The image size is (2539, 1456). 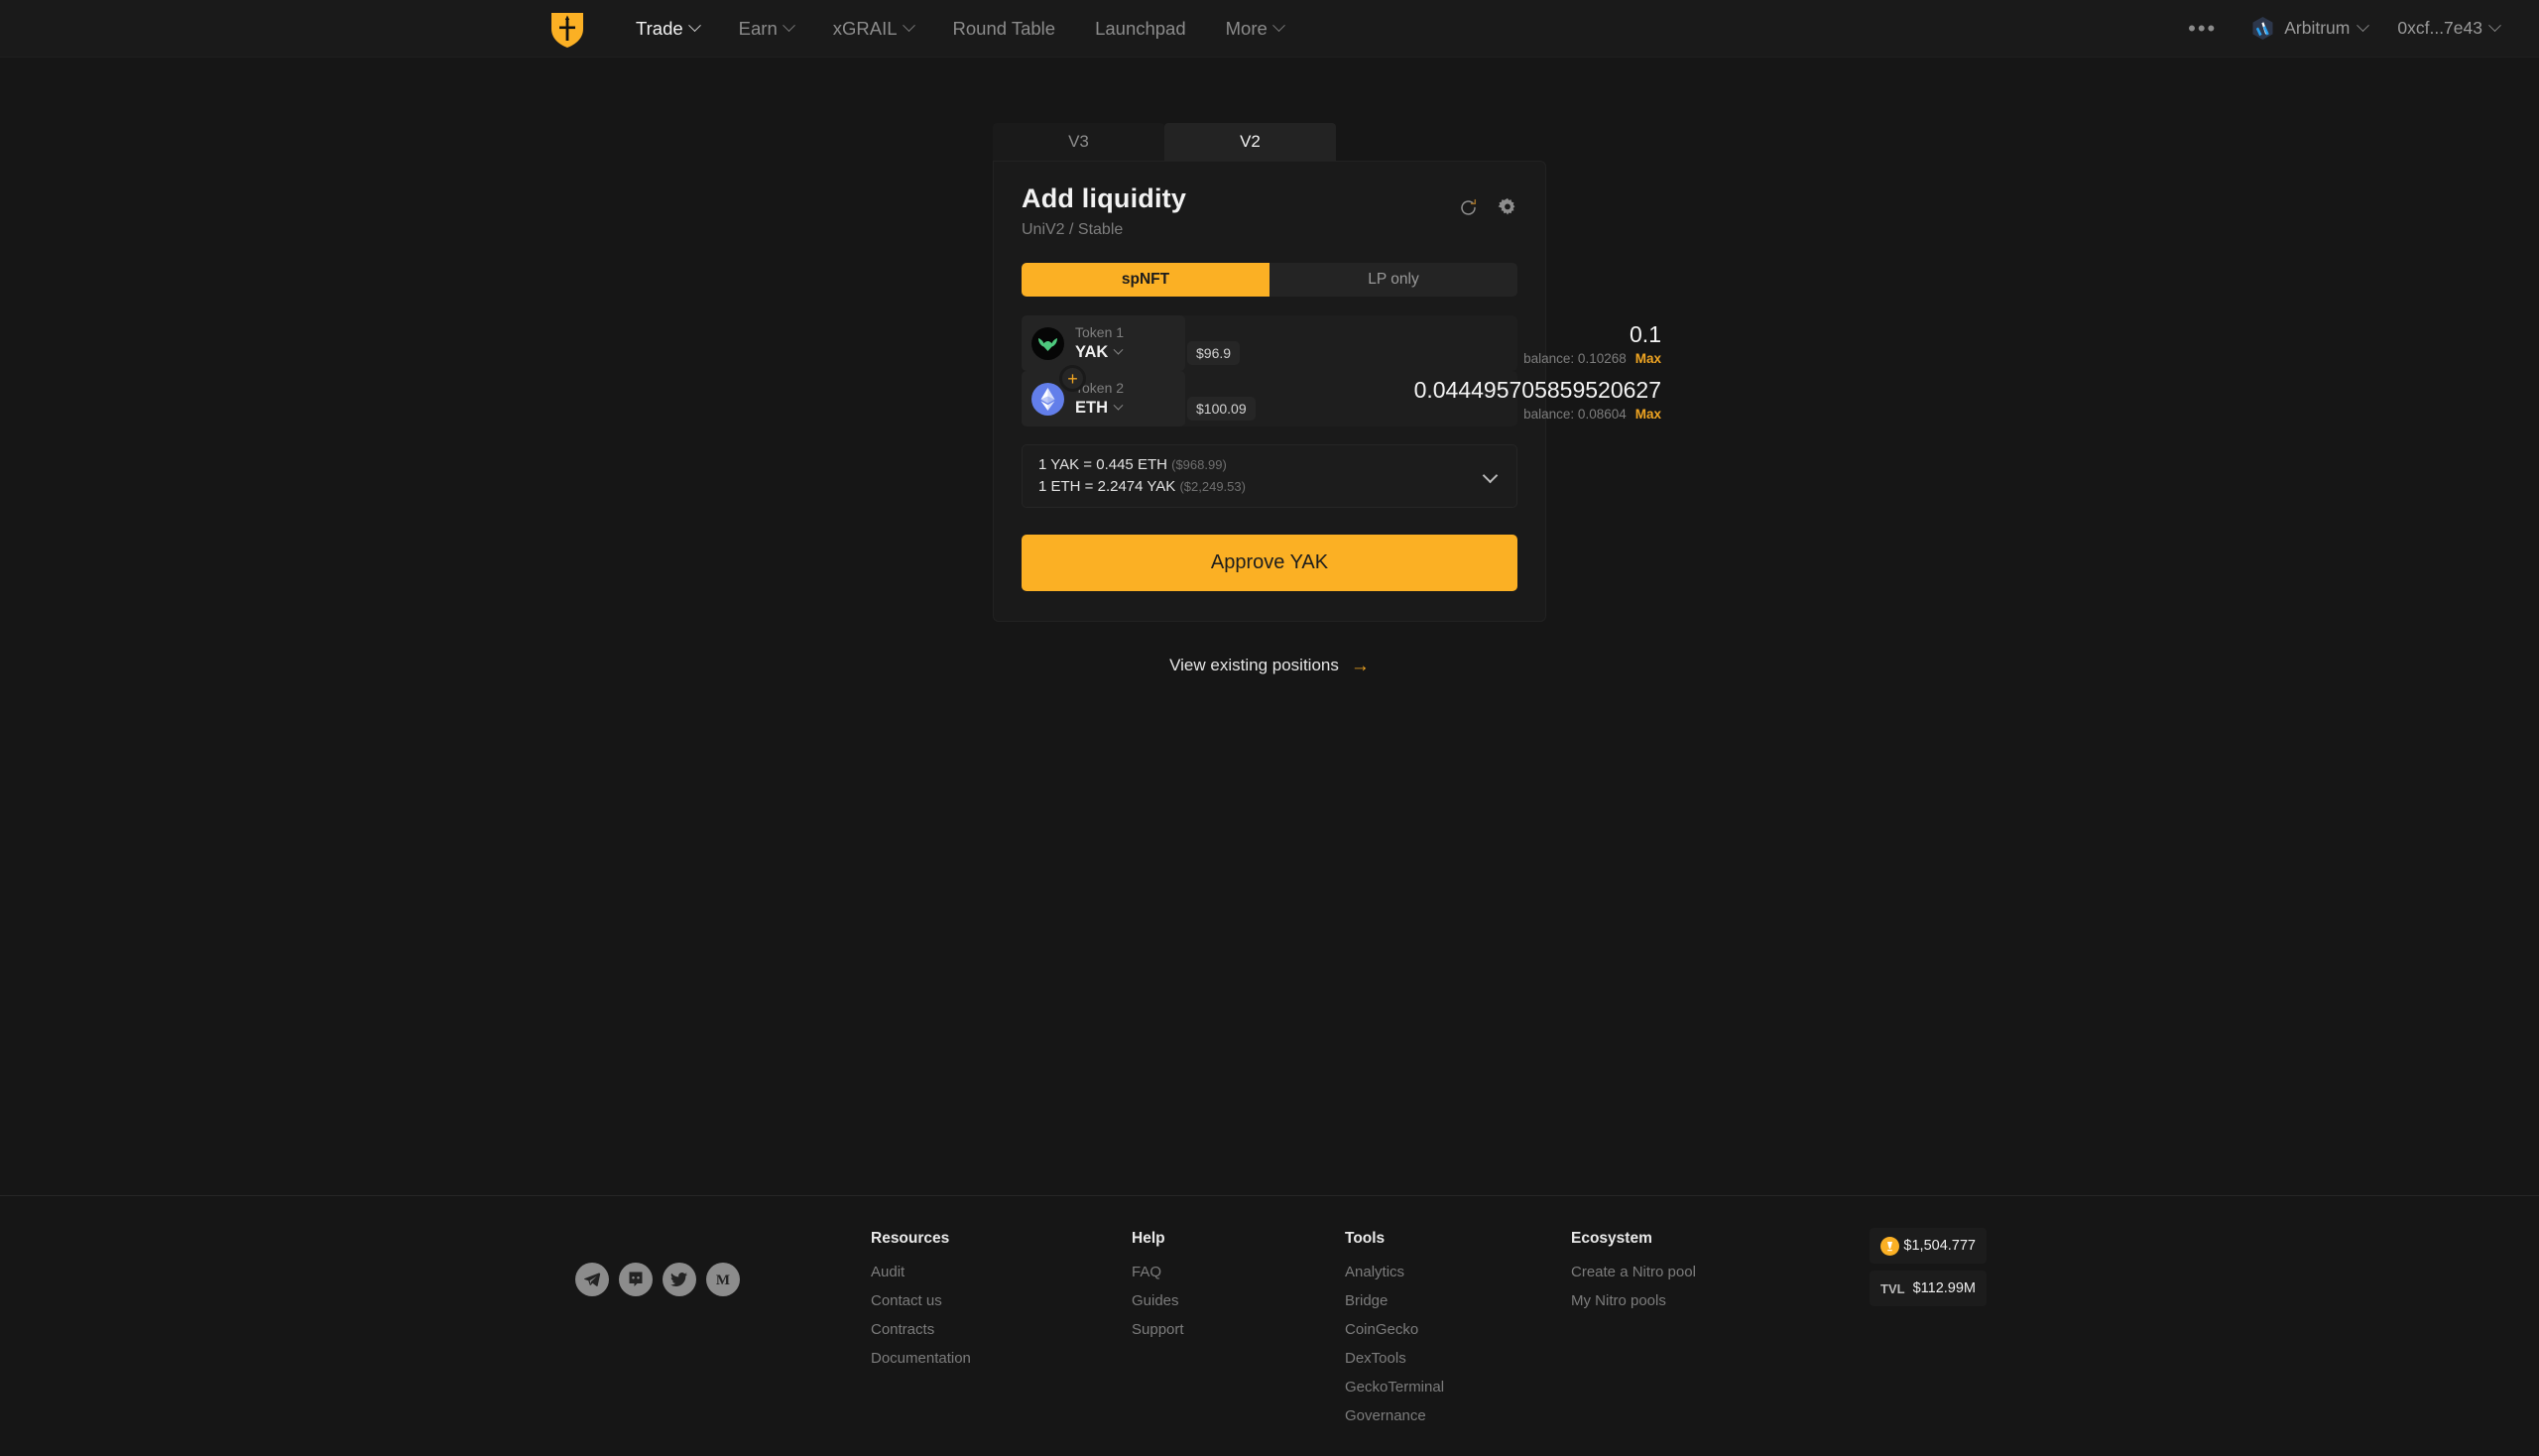 I want to click on stat-tvl-value: $112.99M, so click(x=1944, y=1288).